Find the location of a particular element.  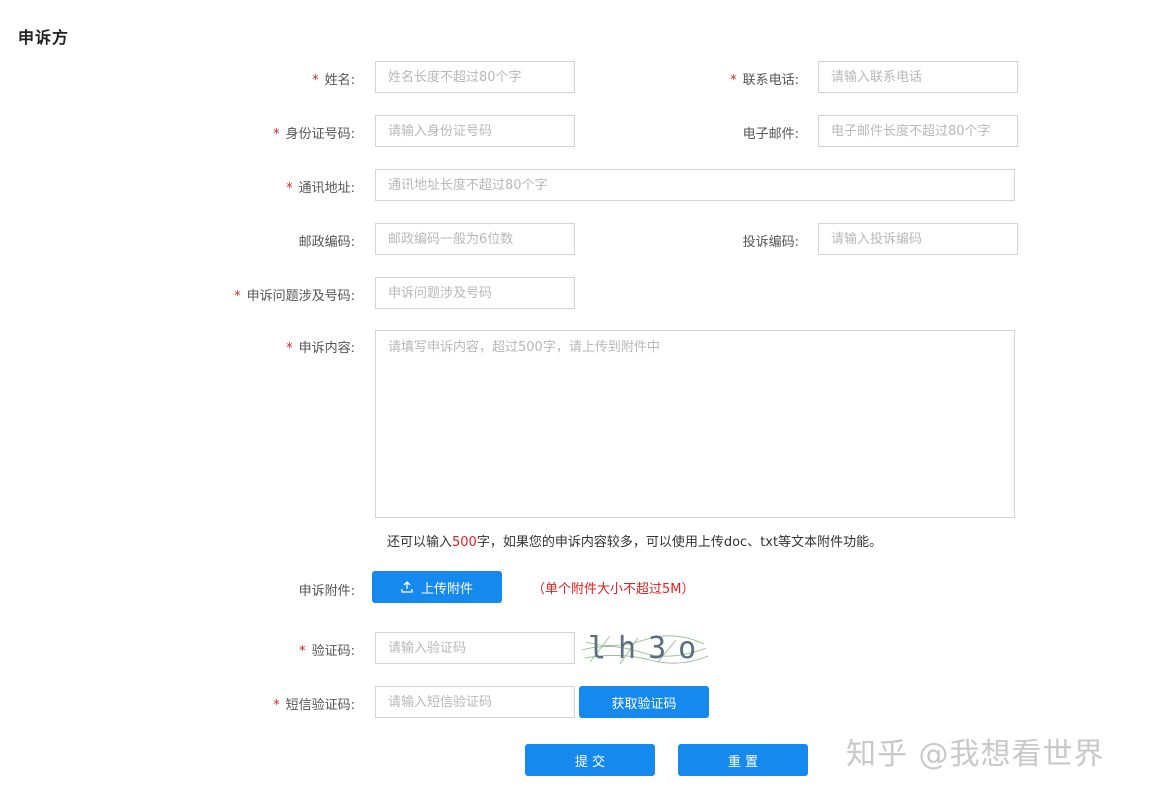

sms-code-label: * 短信验证码: is located at coordinates (314, 705).